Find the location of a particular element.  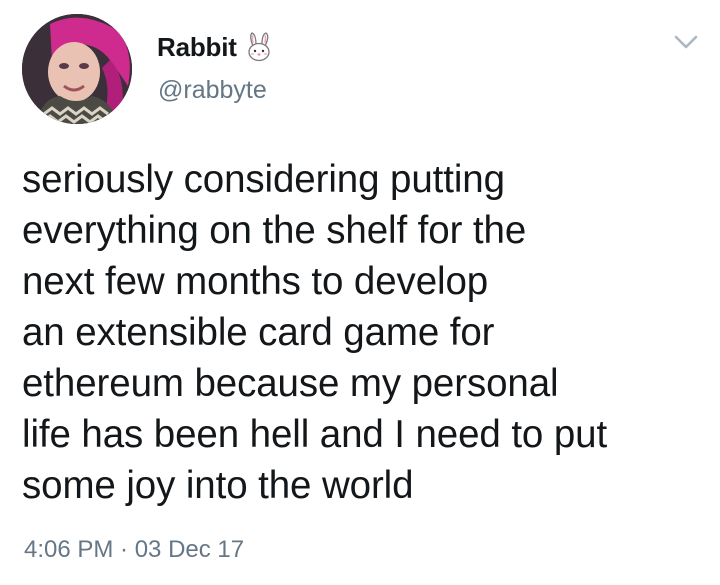

tweet-timestamp: 4:06 PM · 03 Dec 17 is located at coordinates (134, 550).